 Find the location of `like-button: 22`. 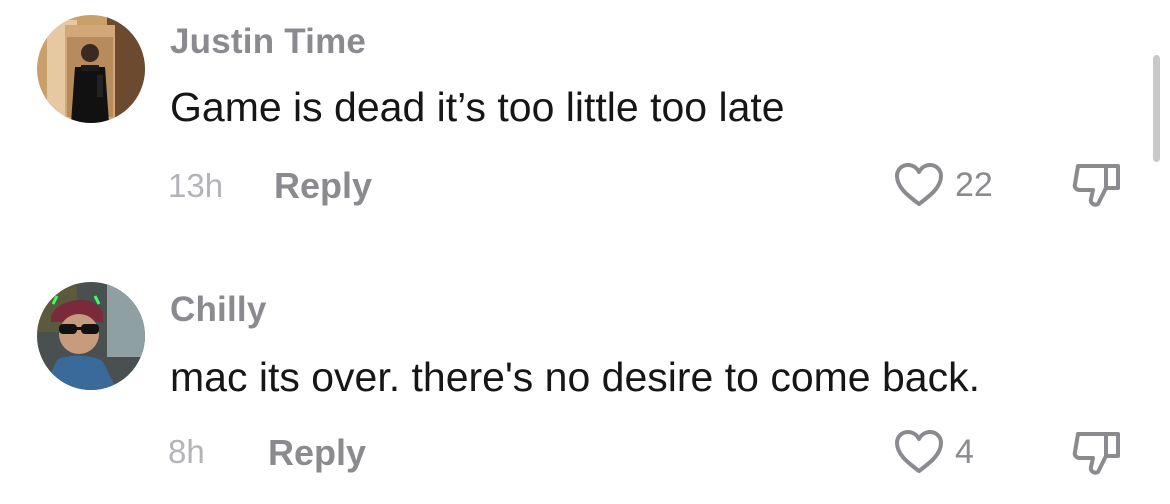

like-button: 22 is located at coordinates (943, 185).